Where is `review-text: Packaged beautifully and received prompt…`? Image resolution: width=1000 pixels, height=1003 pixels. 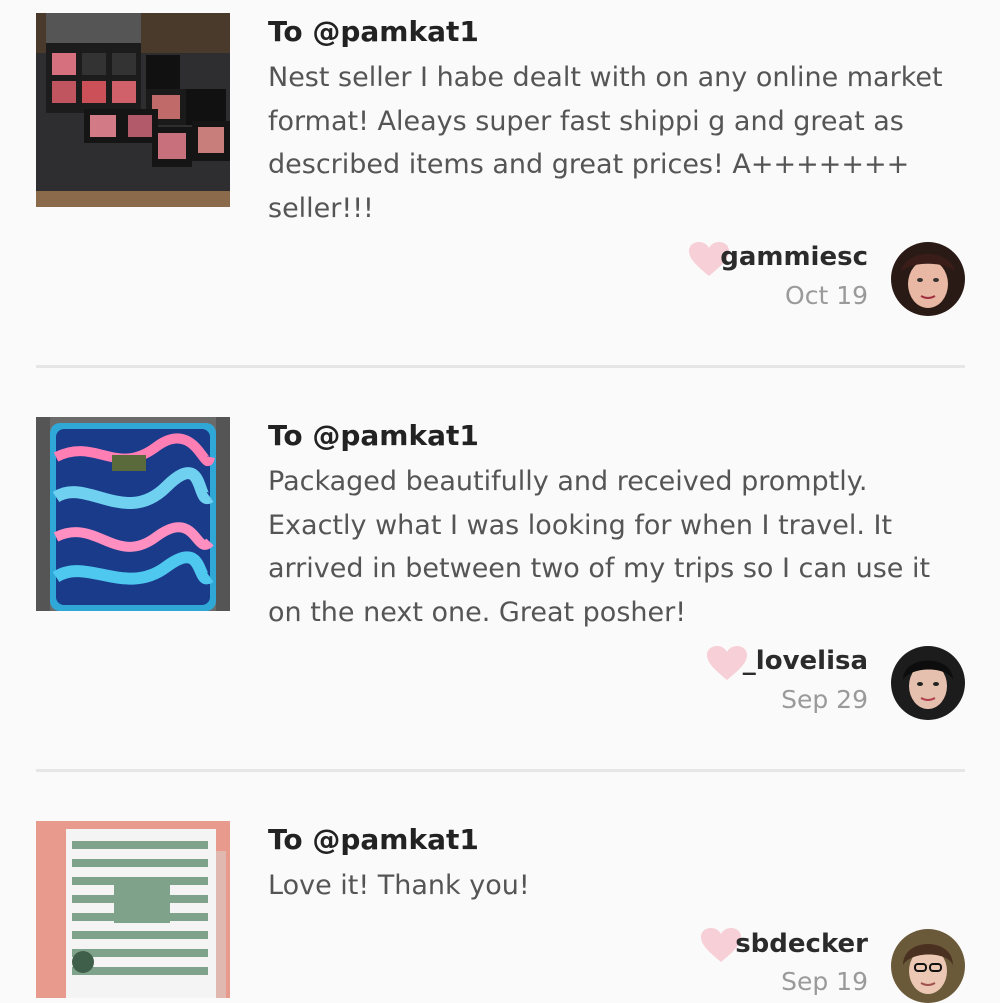
review-text: Packaged beautifully and received prompt… is located at coordinates (599, 547).